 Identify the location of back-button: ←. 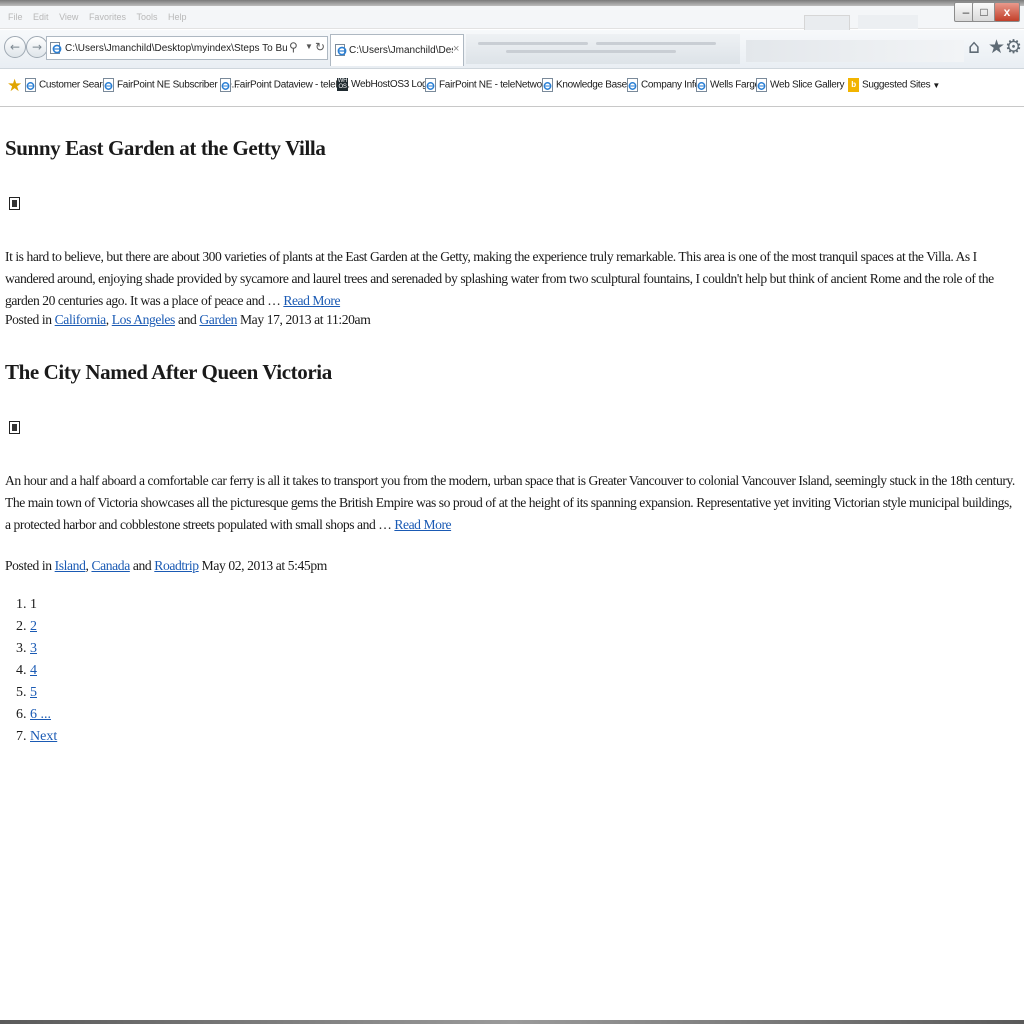
(15, 47).